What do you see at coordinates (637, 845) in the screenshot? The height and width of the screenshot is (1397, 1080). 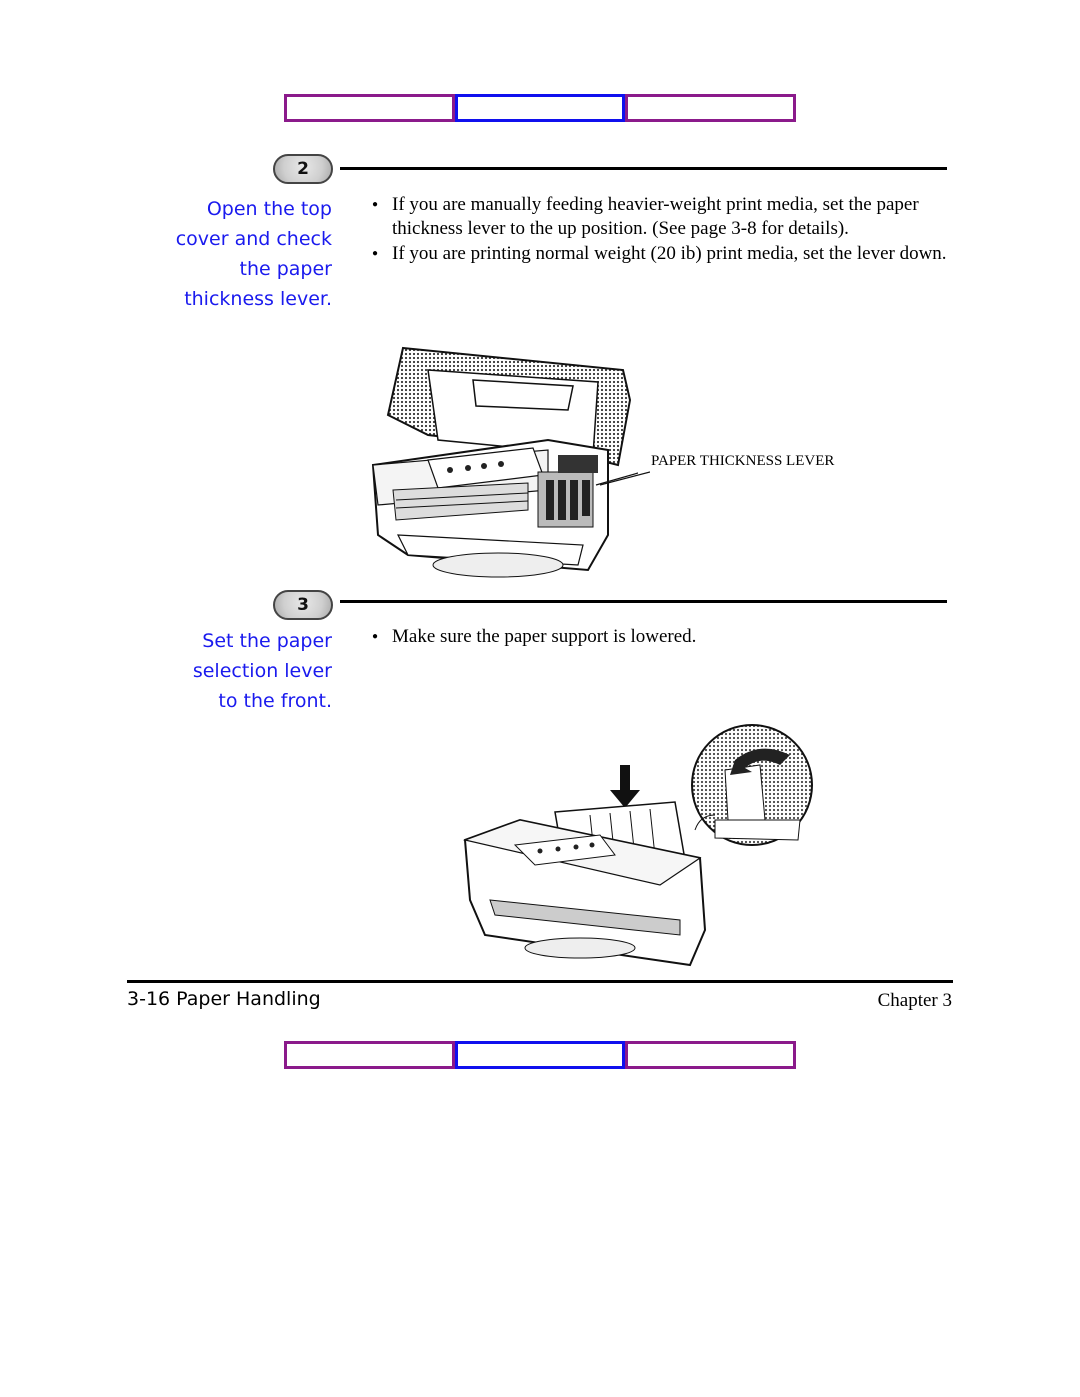 I see `printer-paper-support-illustration` at bounding box center [637, 845].